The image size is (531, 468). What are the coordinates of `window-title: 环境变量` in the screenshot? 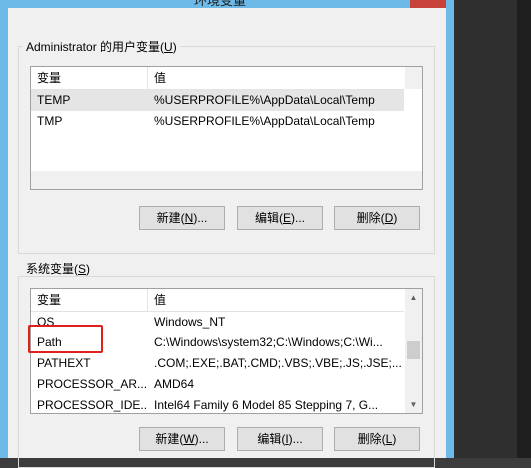 It's located at (220, 4).